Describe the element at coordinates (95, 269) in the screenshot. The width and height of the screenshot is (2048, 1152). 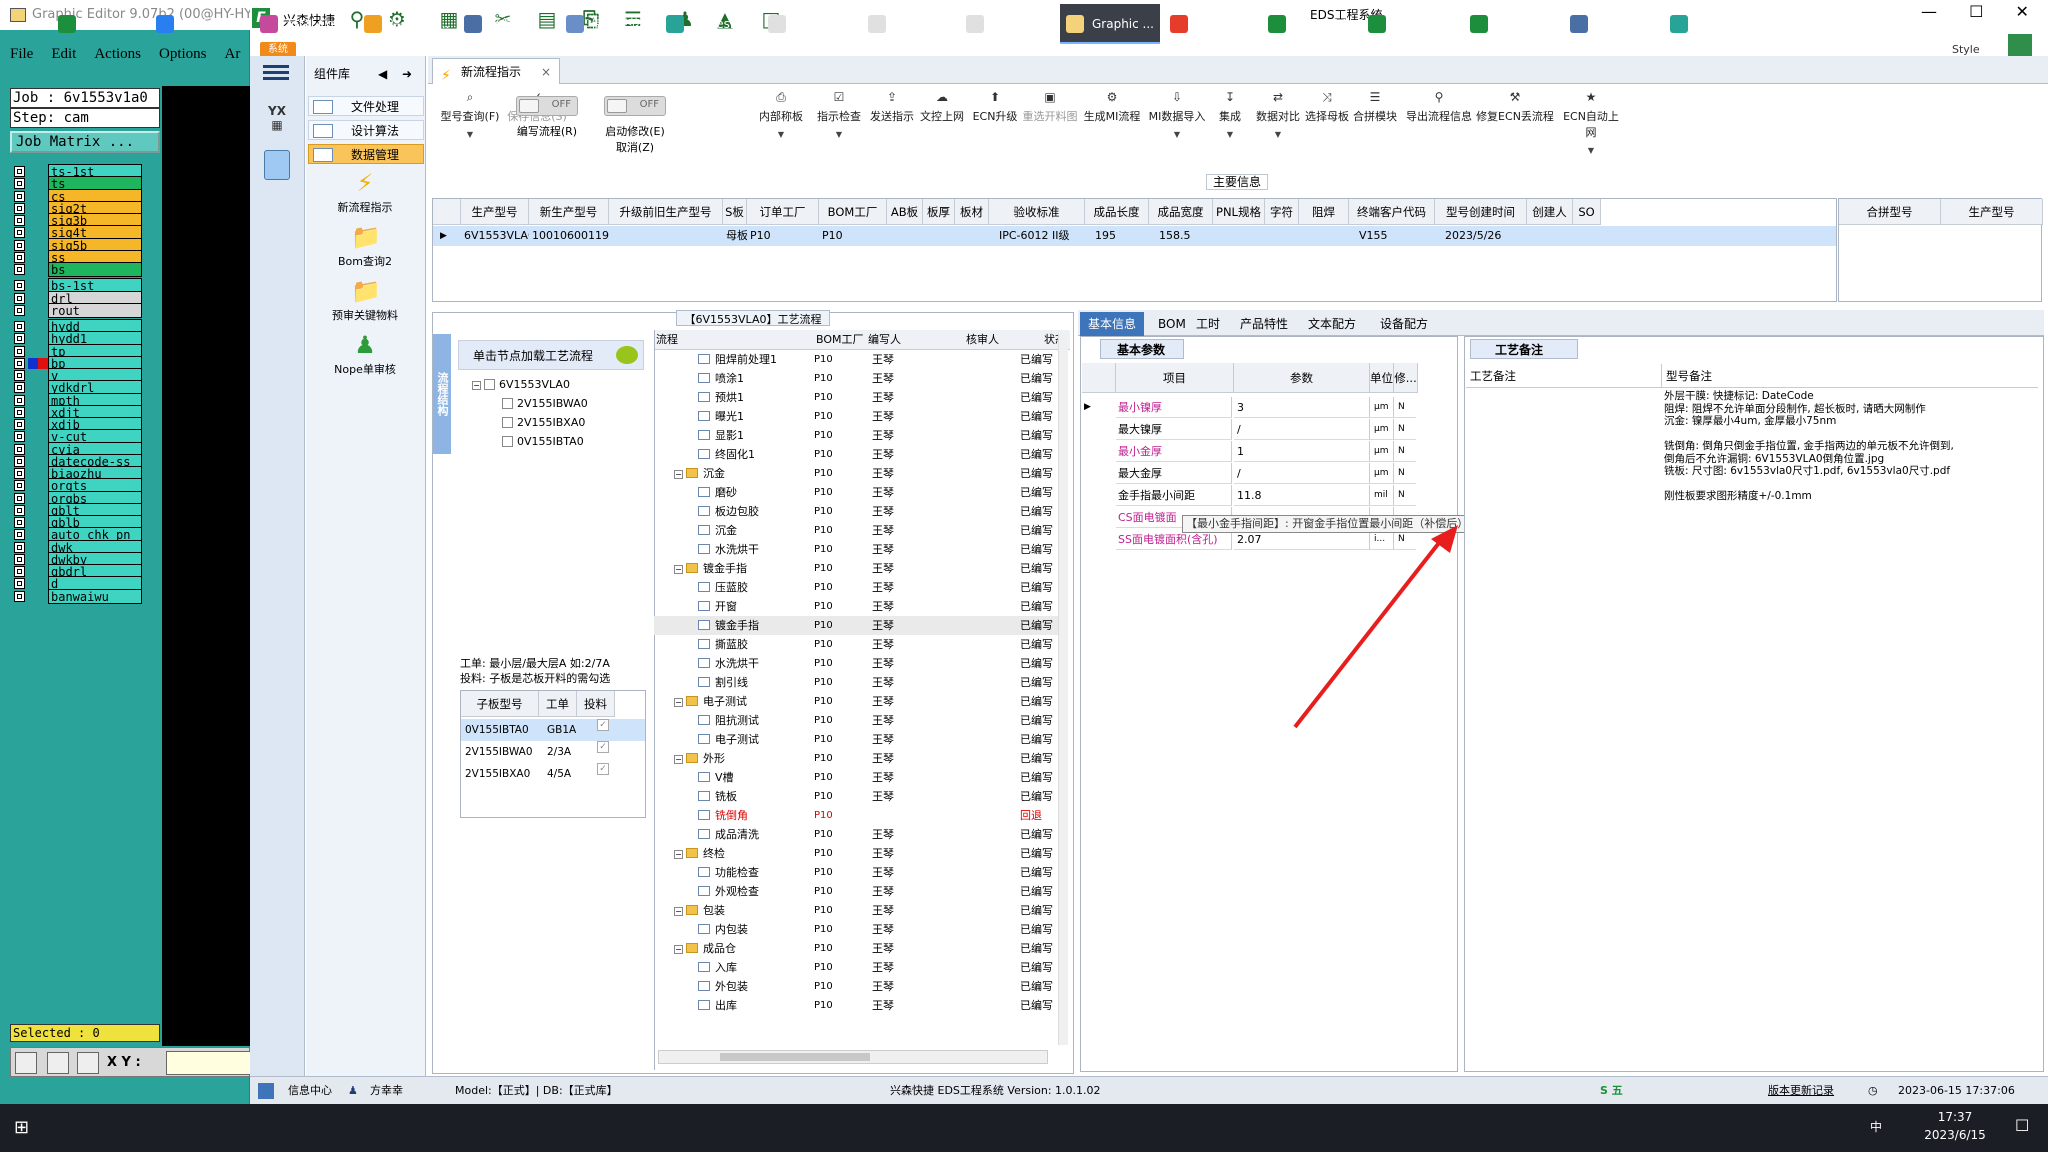
I see `layer-name: bs` at that location.